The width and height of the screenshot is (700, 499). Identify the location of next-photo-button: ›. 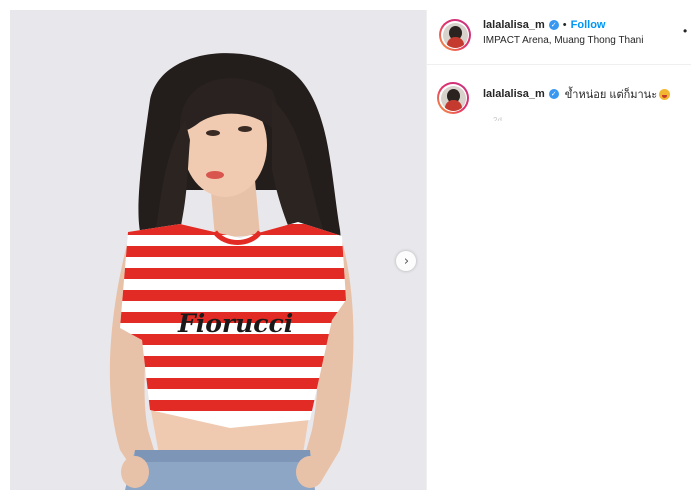
(406, 261).